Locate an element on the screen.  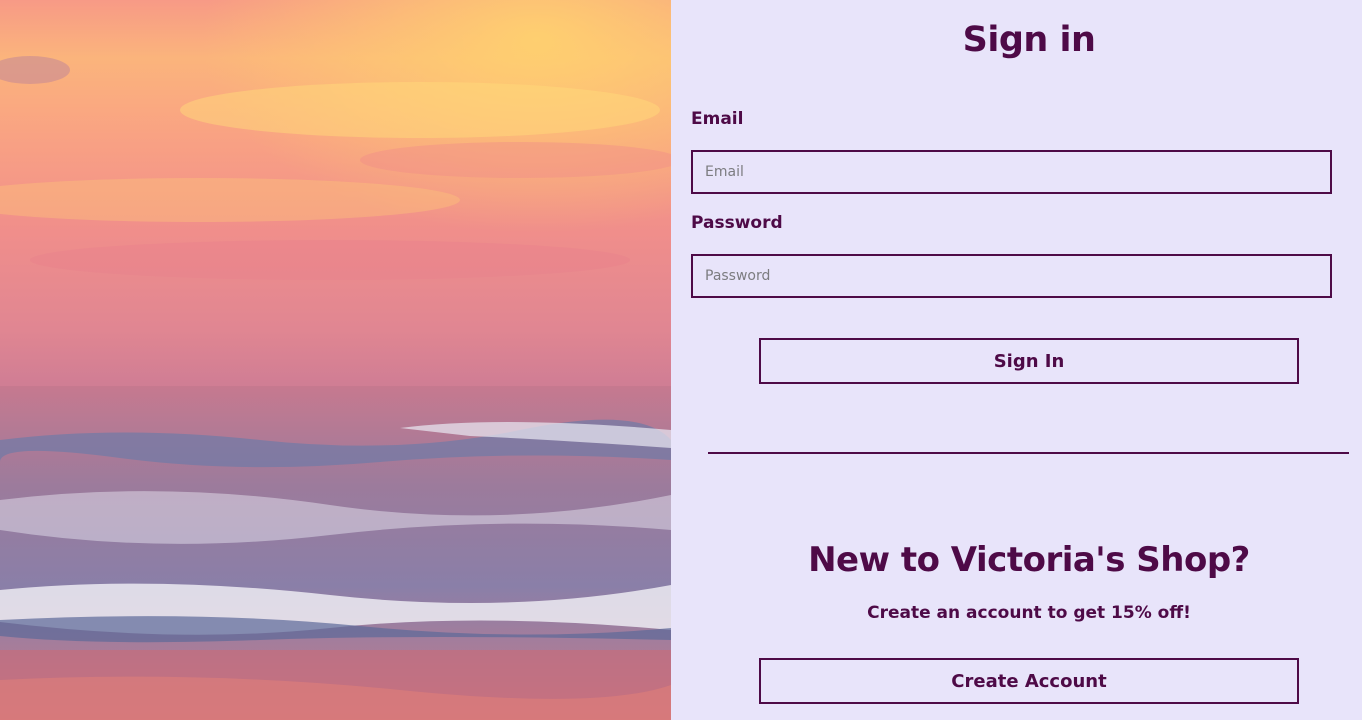
email-field is located at coordinates (1011, 172).